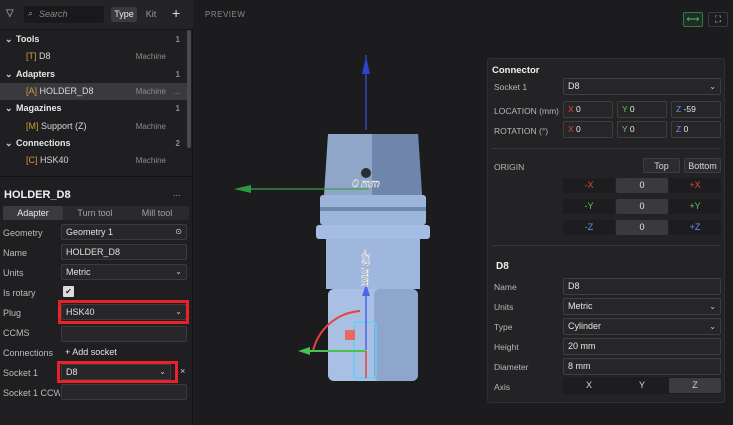 This screenshot has height=425, width=733. I want to click on origin-pos-button: +X, so click(695, 185).